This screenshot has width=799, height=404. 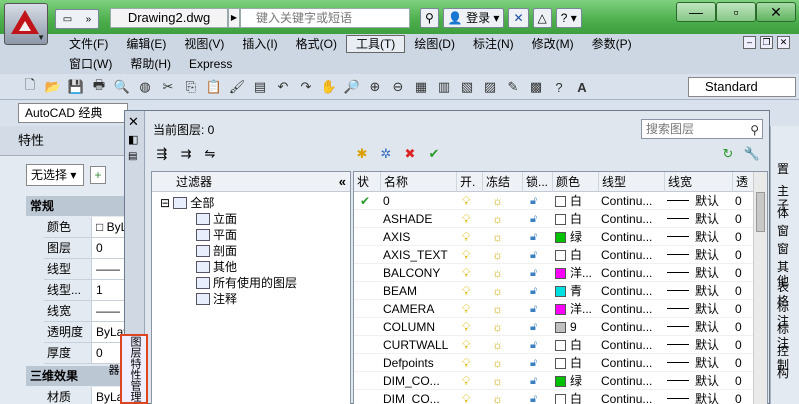 What do you see at coordinates (146, 44) in the screenshot?
I see `menu-edit: 编辑(E)` at bounding box center [146, 44].